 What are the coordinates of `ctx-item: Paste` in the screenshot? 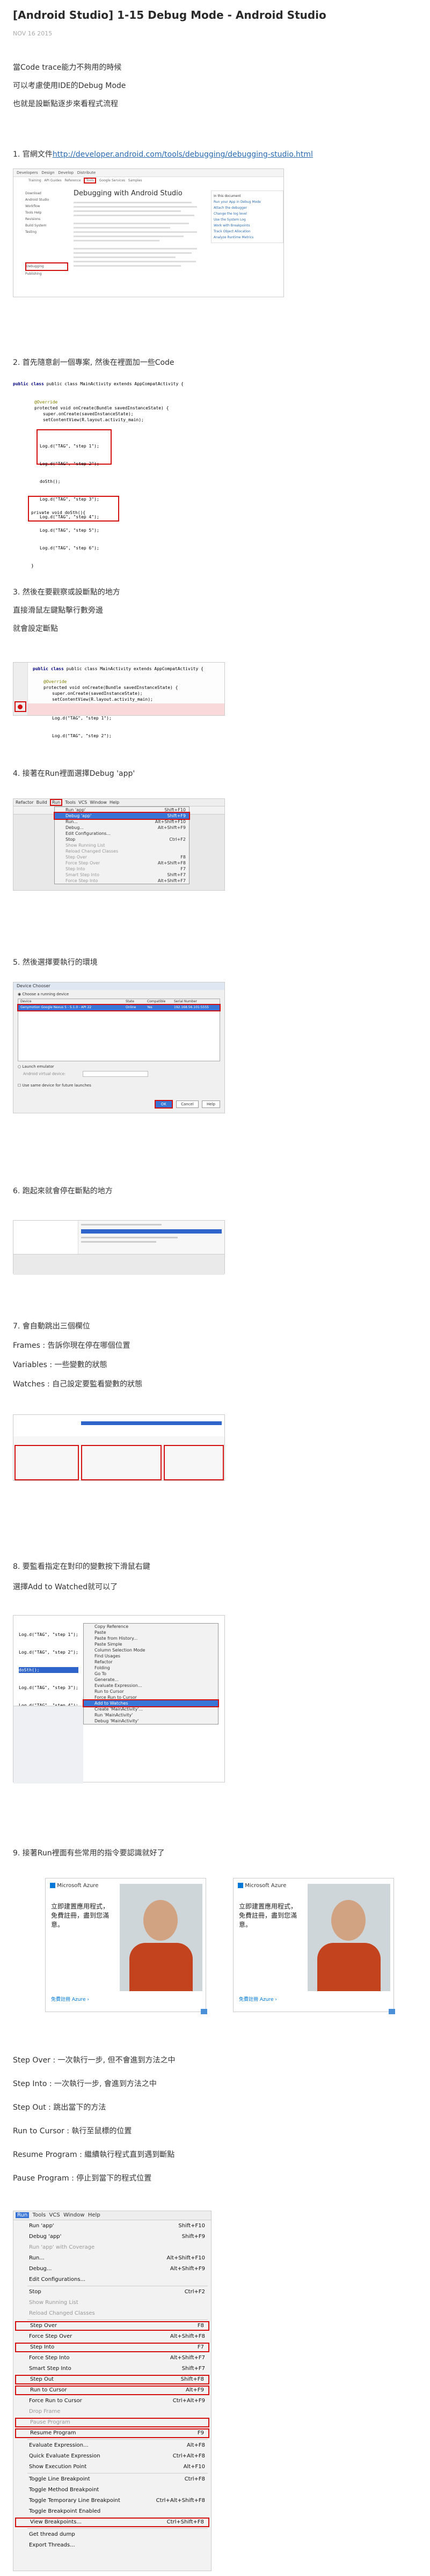 It's located at (151, 1632).